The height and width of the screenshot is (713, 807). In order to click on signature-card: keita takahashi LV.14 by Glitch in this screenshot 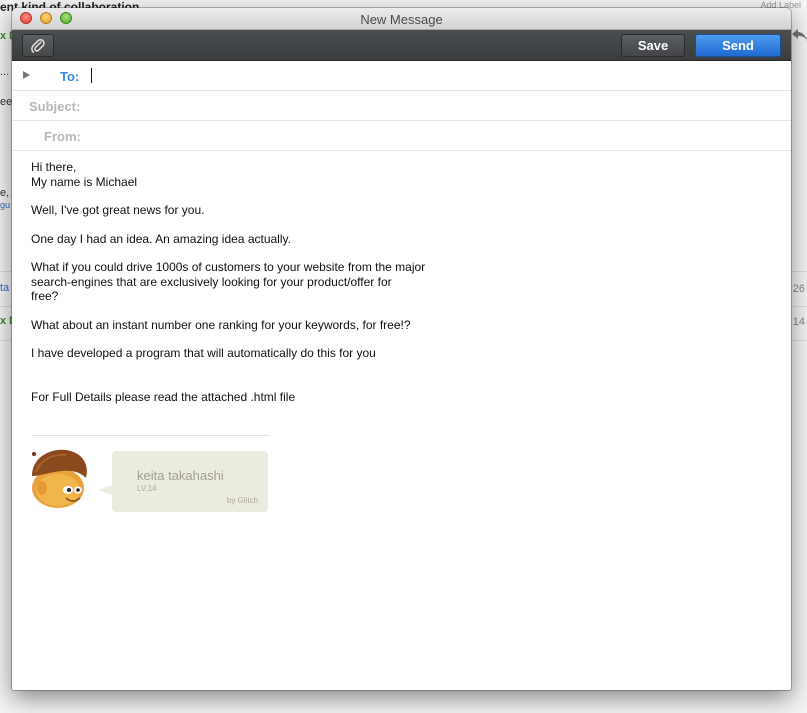, I will do `click(183, 481)`.